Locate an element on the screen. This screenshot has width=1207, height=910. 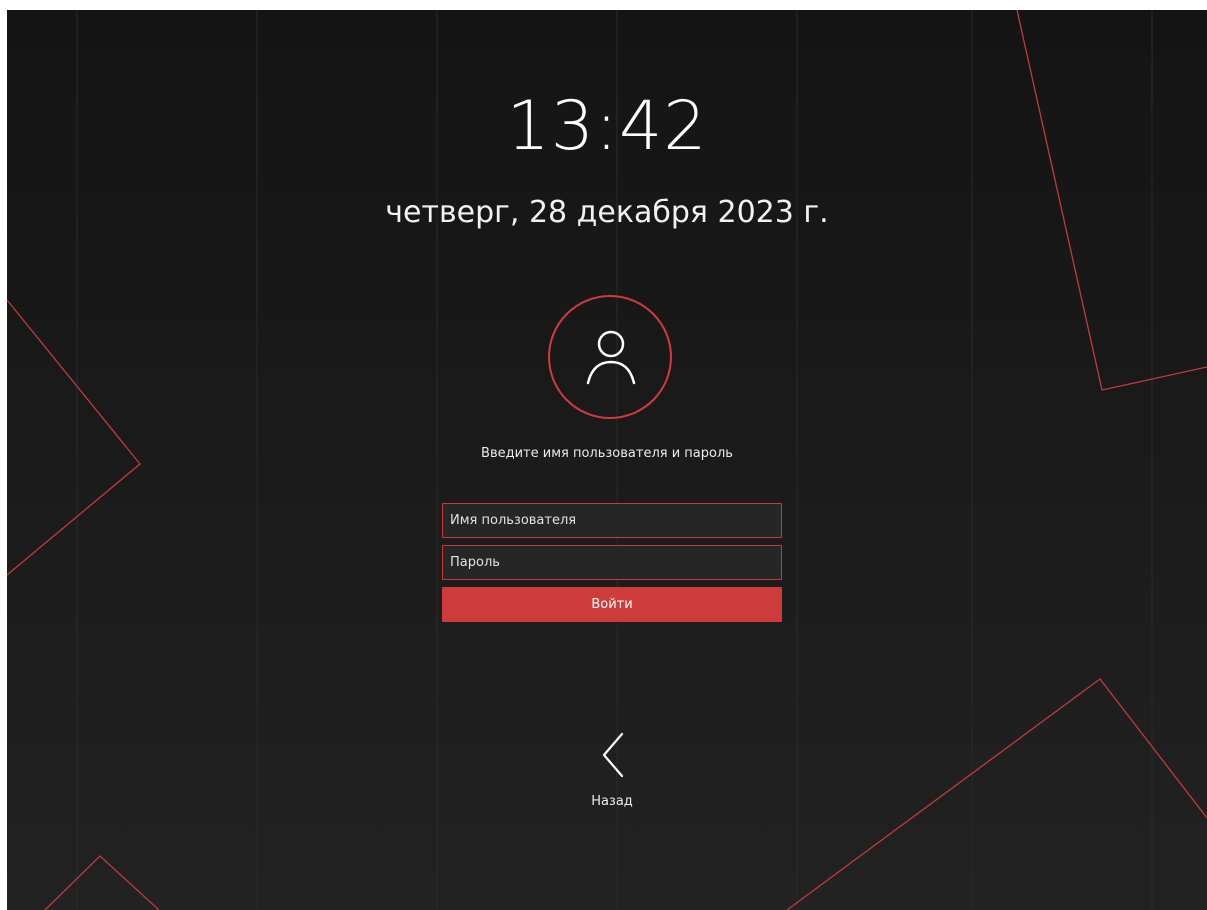
current-date: четверг, 28 декабря 2023 г. is located at coordinates (607, 212).